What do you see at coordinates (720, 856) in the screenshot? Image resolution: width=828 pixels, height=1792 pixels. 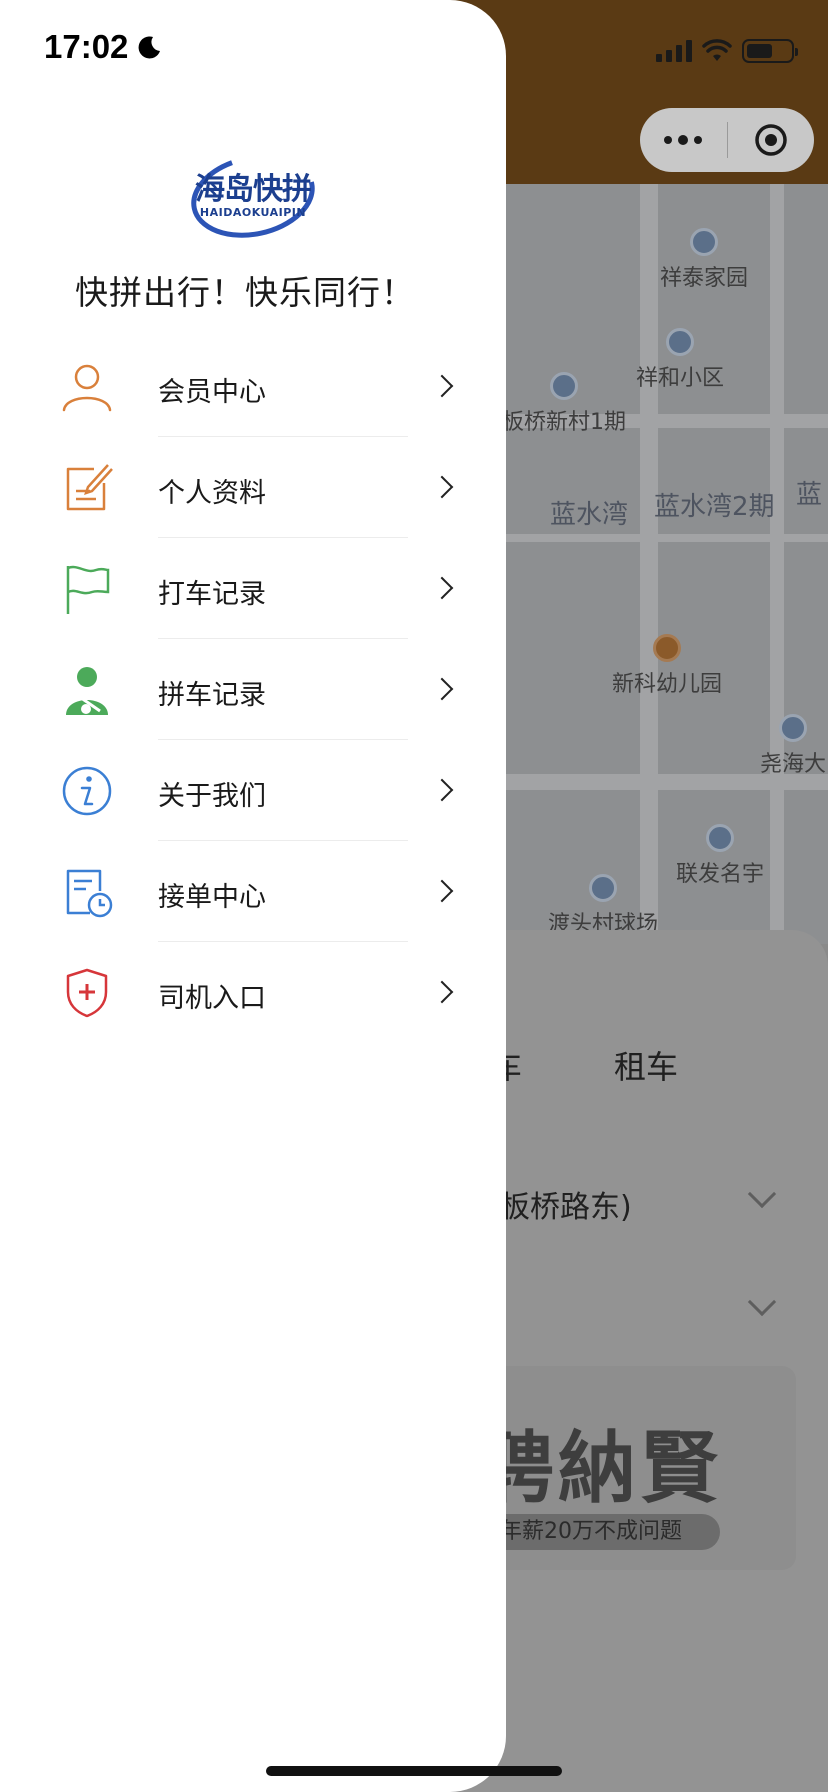 I see `map-poi: 联发名宇` at bounding box center [720, 856].